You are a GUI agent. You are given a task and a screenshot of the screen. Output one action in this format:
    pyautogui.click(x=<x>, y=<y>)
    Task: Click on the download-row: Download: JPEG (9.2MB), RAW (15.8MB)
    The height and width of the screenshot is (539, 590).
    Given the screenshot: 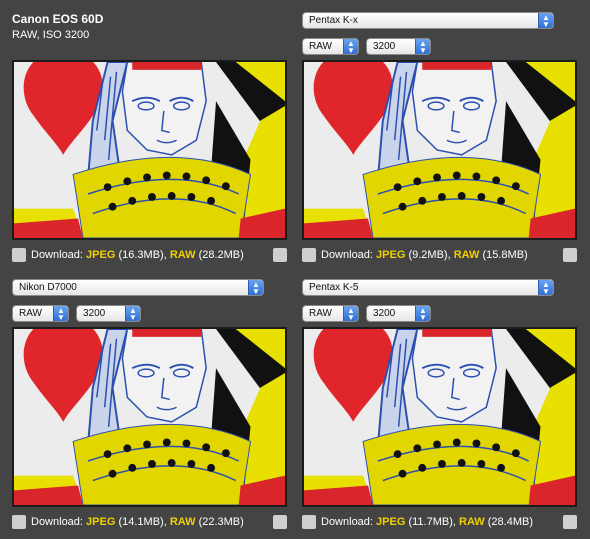 What is the action you would take?
    pyautogui.click(x=439, y=256)
    